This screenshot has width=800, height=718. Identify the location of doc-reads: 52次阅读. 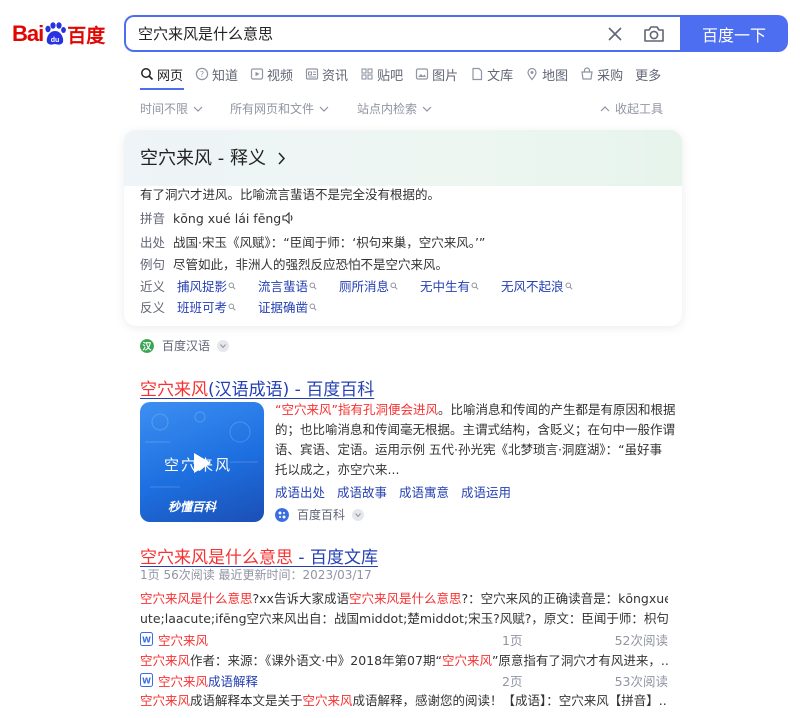
(641, 640).